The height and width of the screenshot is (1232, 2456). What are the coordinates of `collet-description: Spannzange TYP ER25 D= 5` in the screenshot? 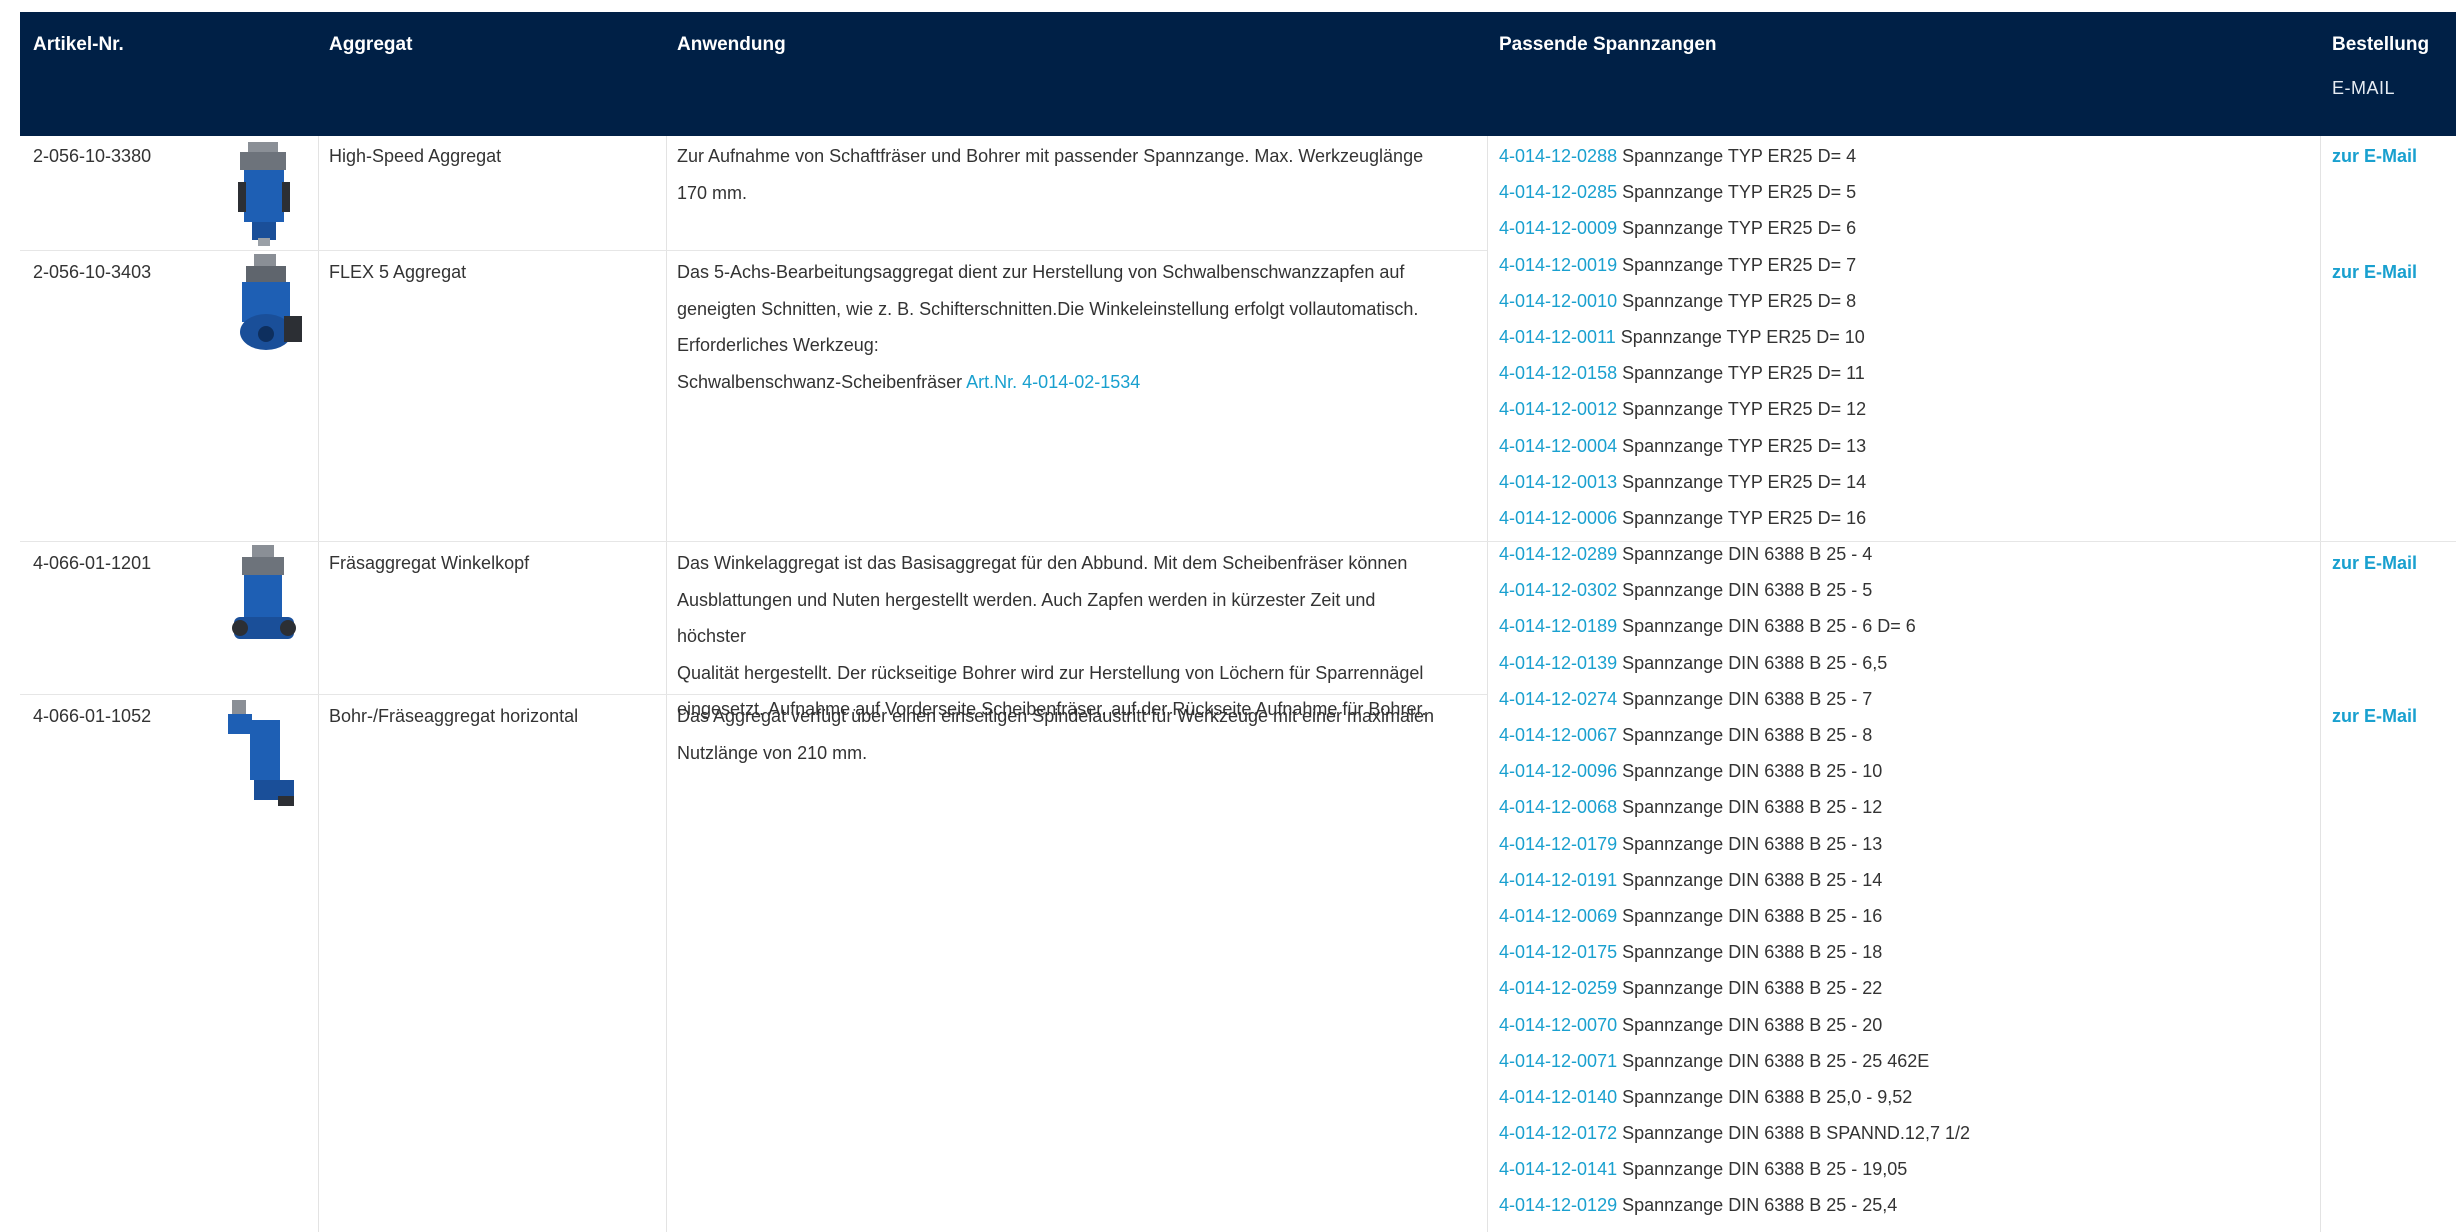 It's located at (1737, 192).